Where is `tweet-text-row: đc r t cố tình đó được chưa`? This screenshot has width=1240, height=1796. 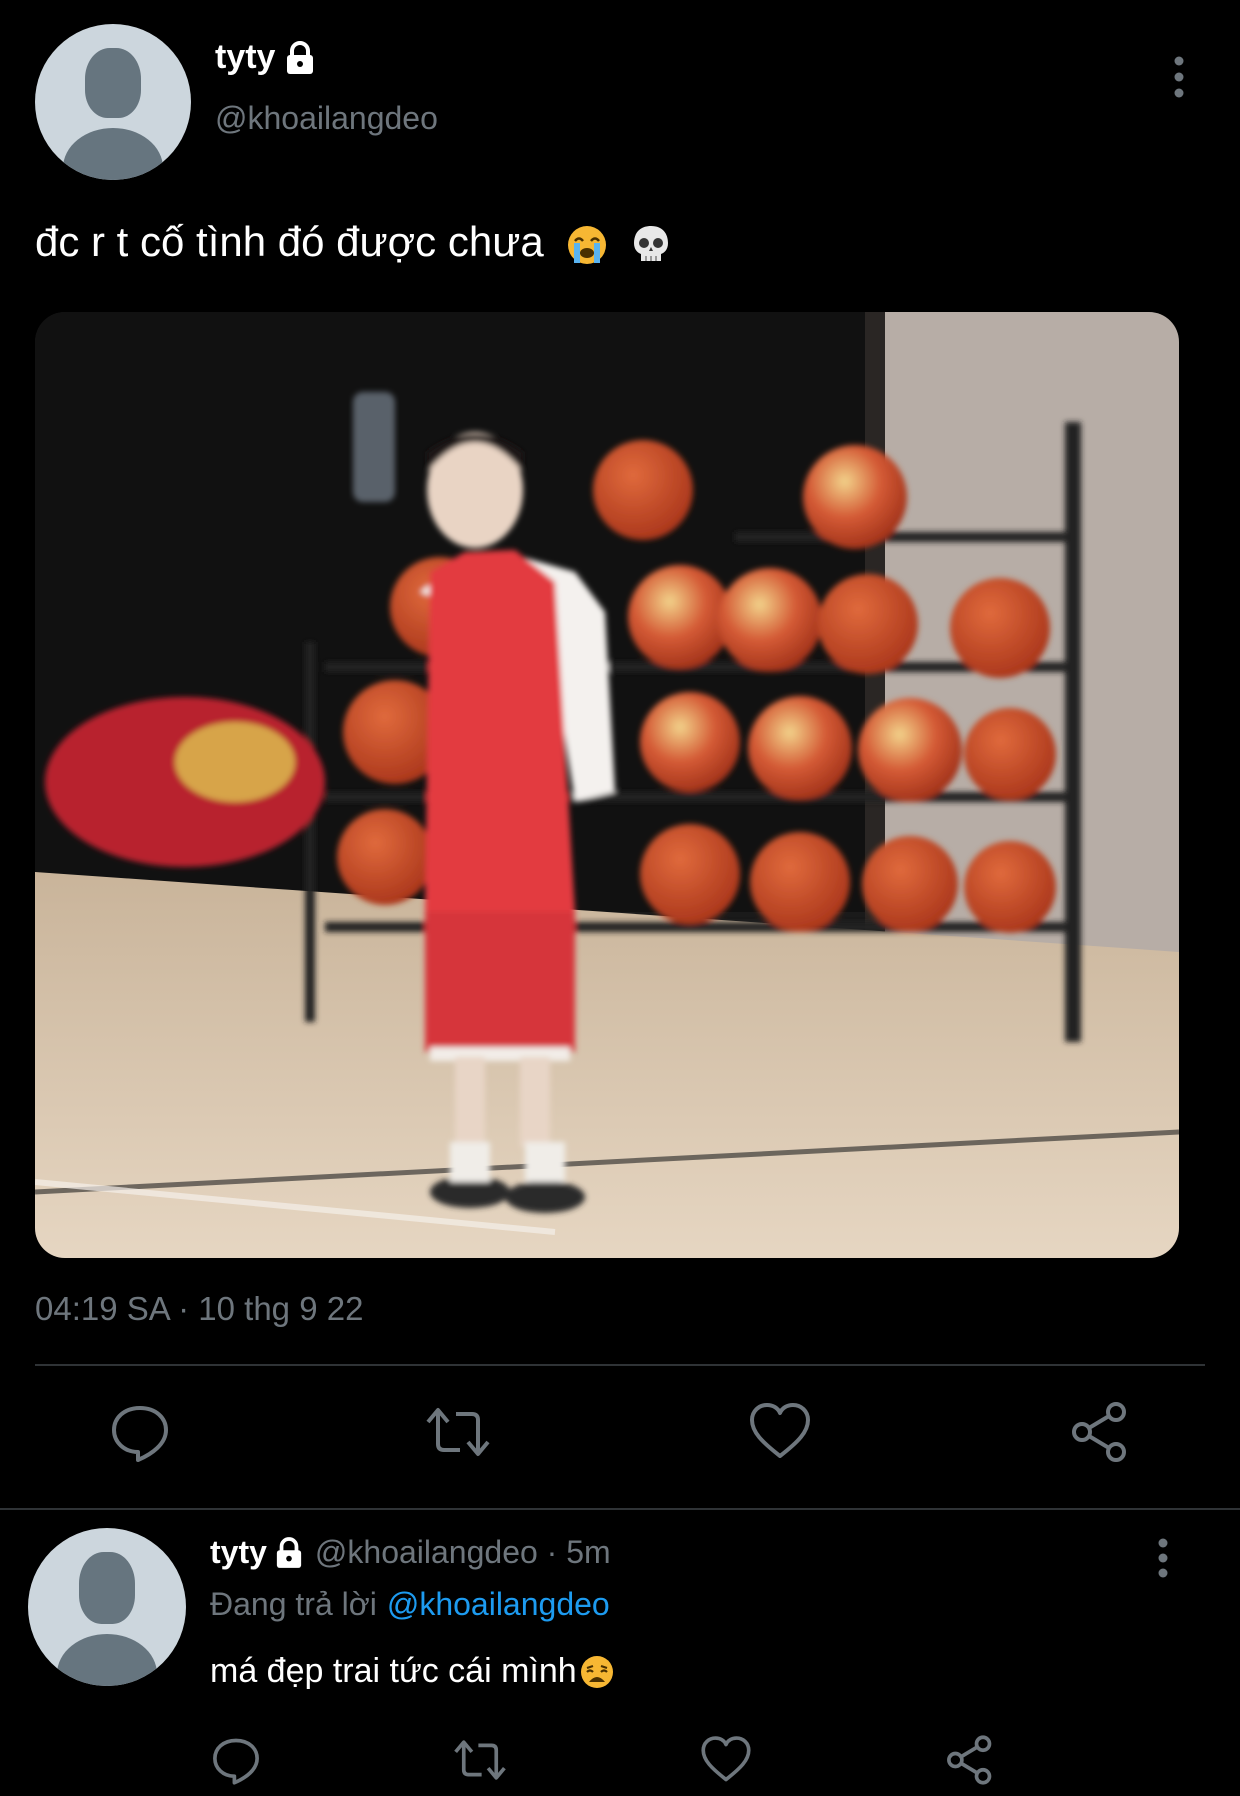
tweet-text-row: đc r t cố tình đó được chưa is located at coordinates (353, 242).